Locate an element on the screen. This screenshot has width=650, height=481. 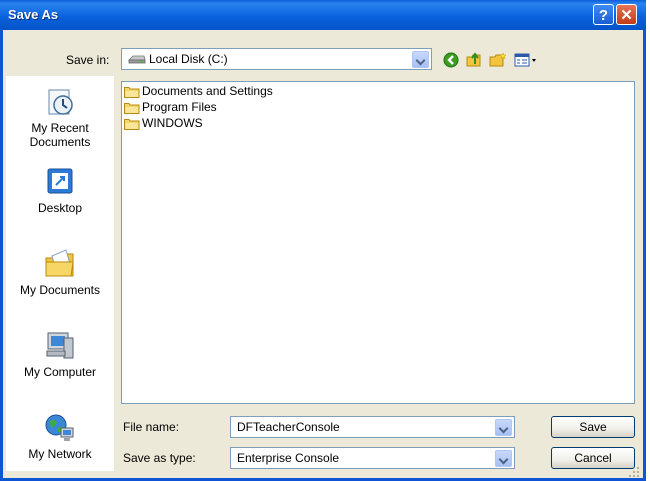
cancel-button: Cancel is located at coordinates (593, 458).